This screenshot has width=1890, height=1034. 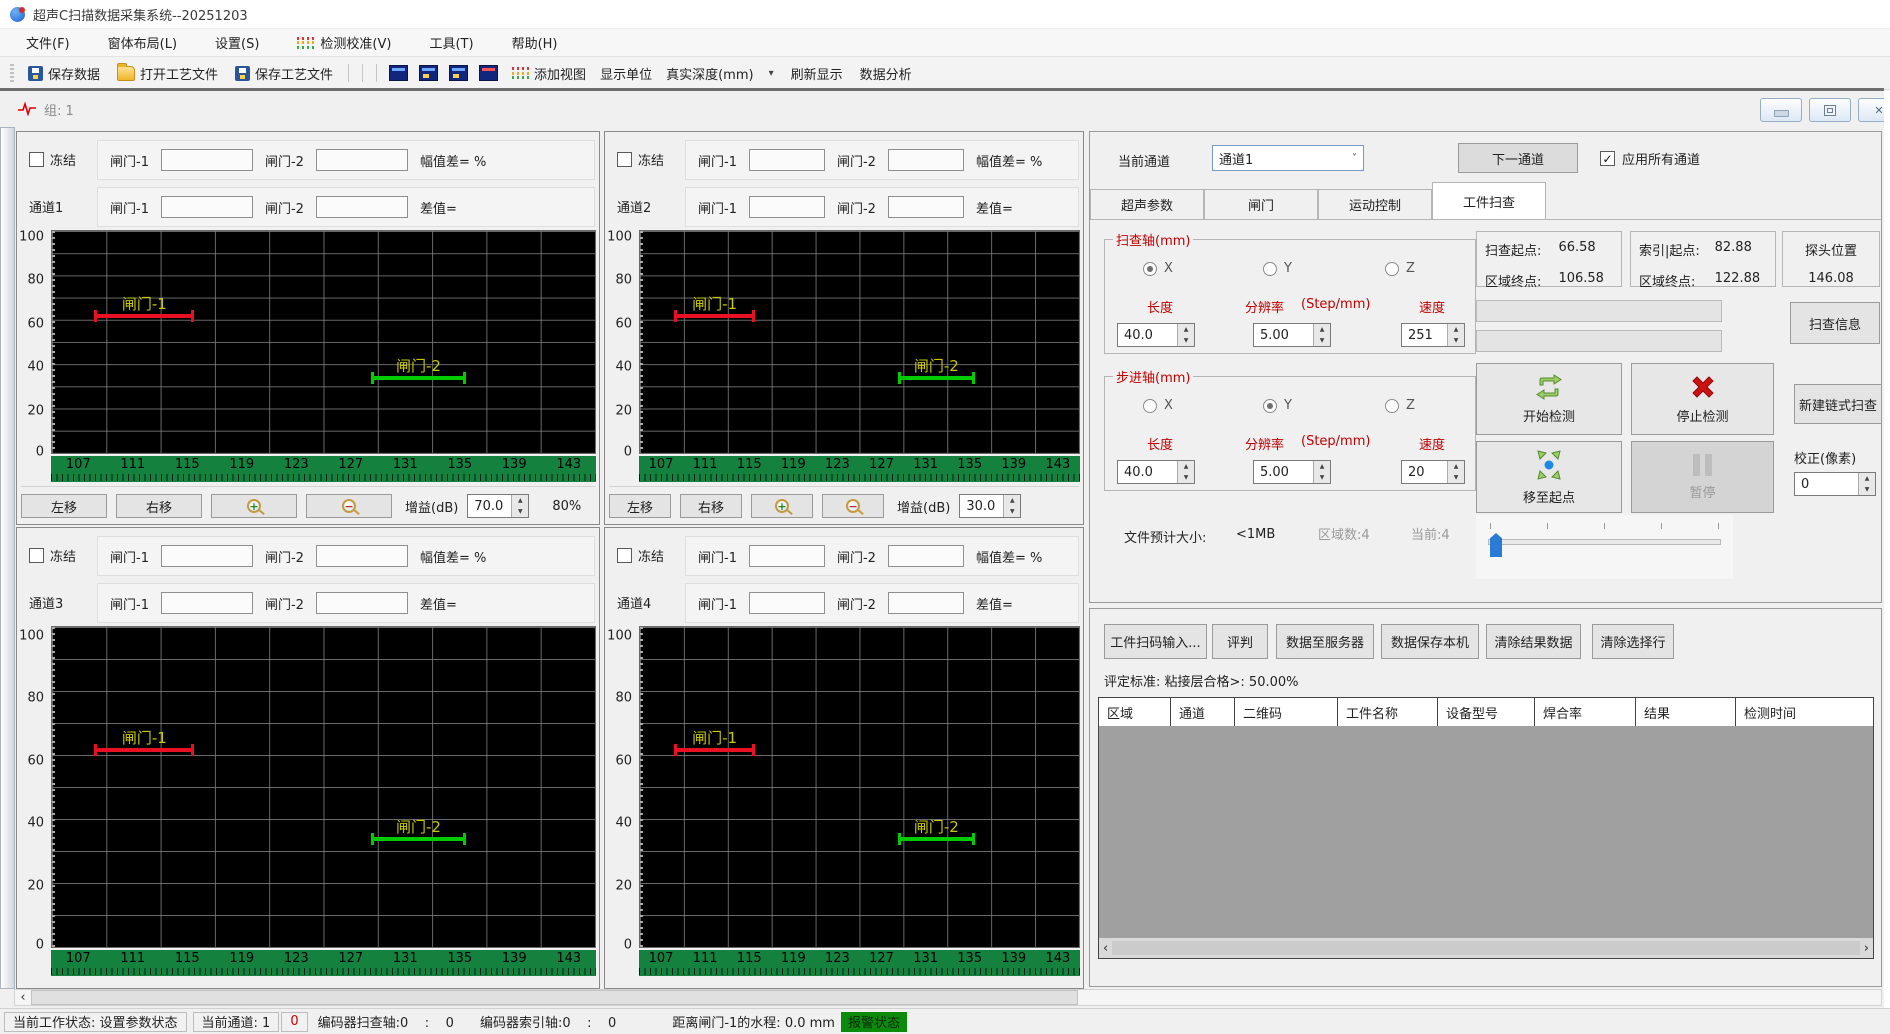 What do you see at coordinates (1533, 641) in the screenshot?
I see `clear-results-button: 清除结果数据` at bounding box center [1533, 641].